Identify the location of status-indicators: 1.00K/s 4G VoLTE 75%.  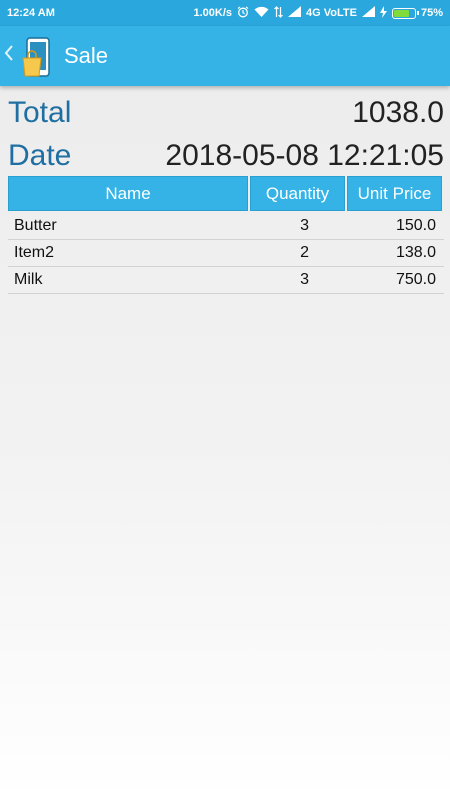
(318, 13).